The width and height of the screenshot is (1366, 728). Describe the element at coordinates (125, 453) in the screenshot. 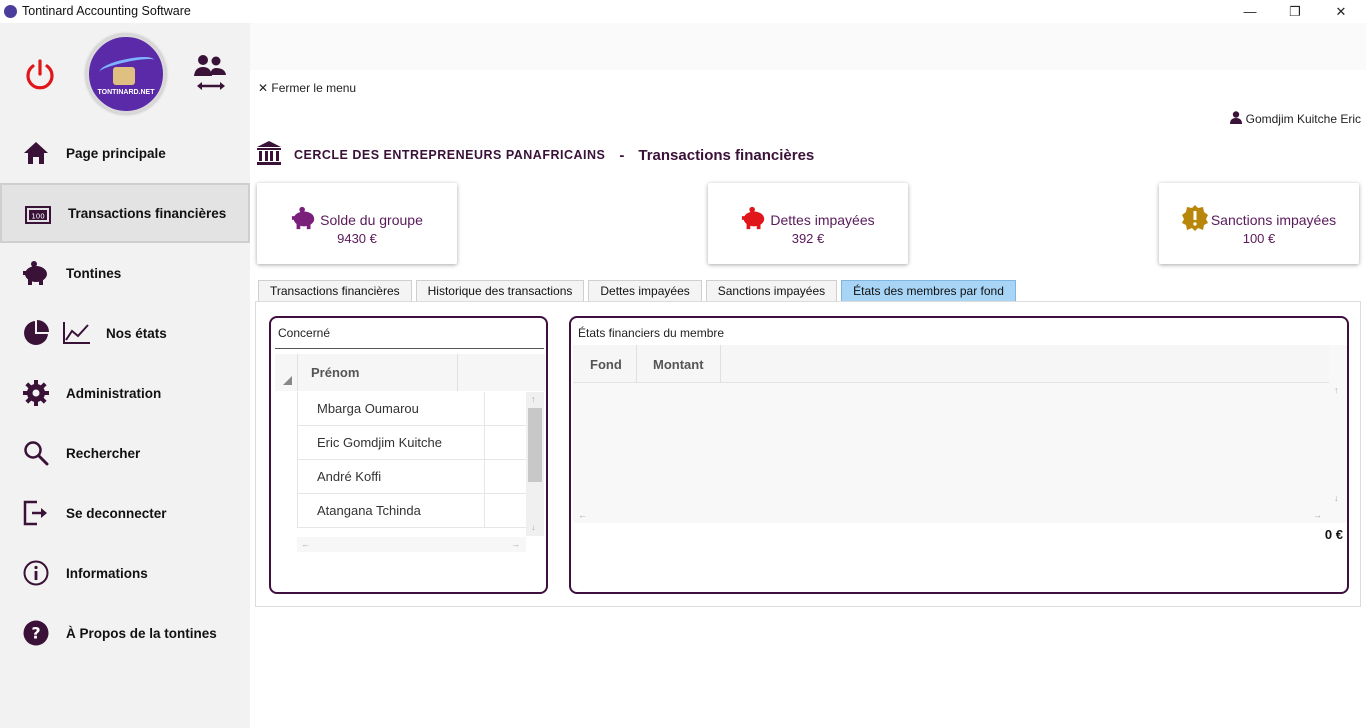

I see `nav-rechercher: Rechercher` at that location.